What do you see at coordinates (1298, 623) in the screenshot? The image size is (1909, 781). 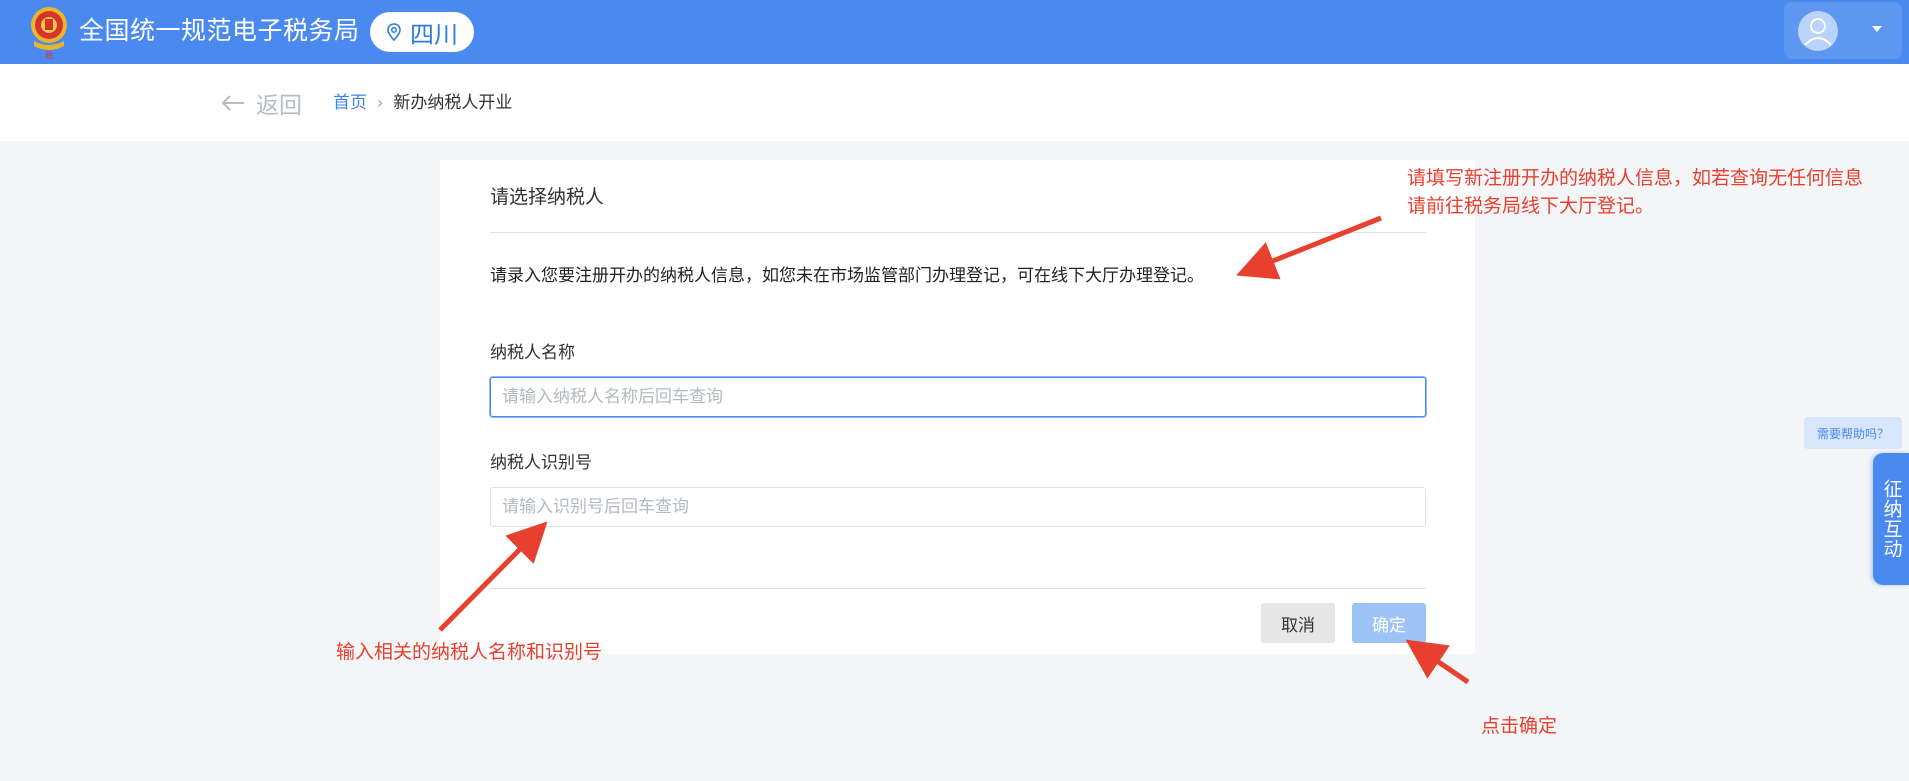 I see `cancel-button: 取消` at bounding box center [1298, 623].